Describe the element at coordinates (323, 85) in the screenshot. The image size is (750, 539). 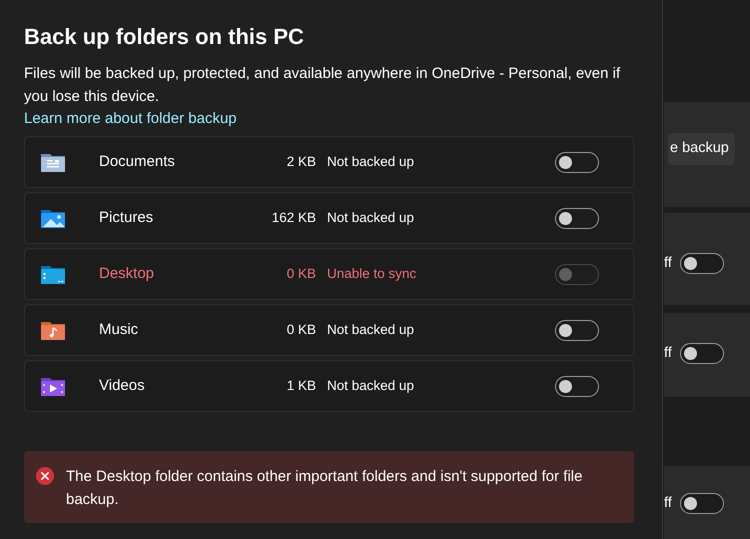
I see `description-text: Files will be backed up, protected, and available anywhere in OneDrive - Personal, even if you lose this device.` at that location.